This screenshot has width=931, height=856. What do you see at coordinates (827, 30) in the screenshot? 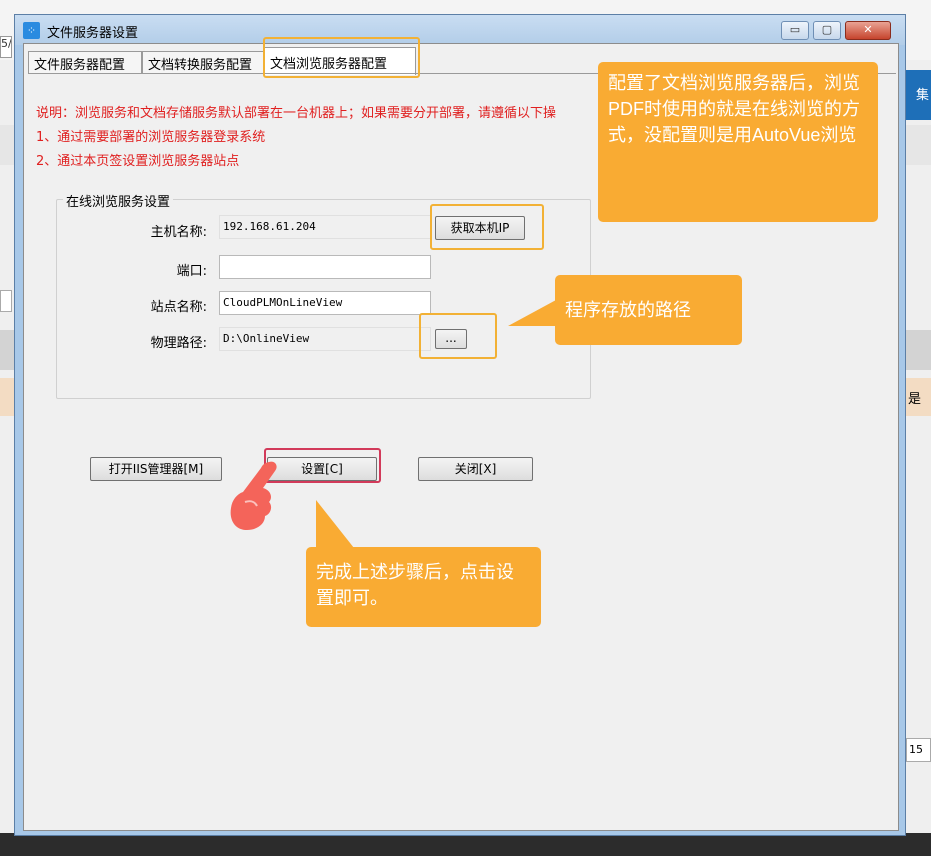
I see `maximize-button: ▢` at bounding box center [827, 30].